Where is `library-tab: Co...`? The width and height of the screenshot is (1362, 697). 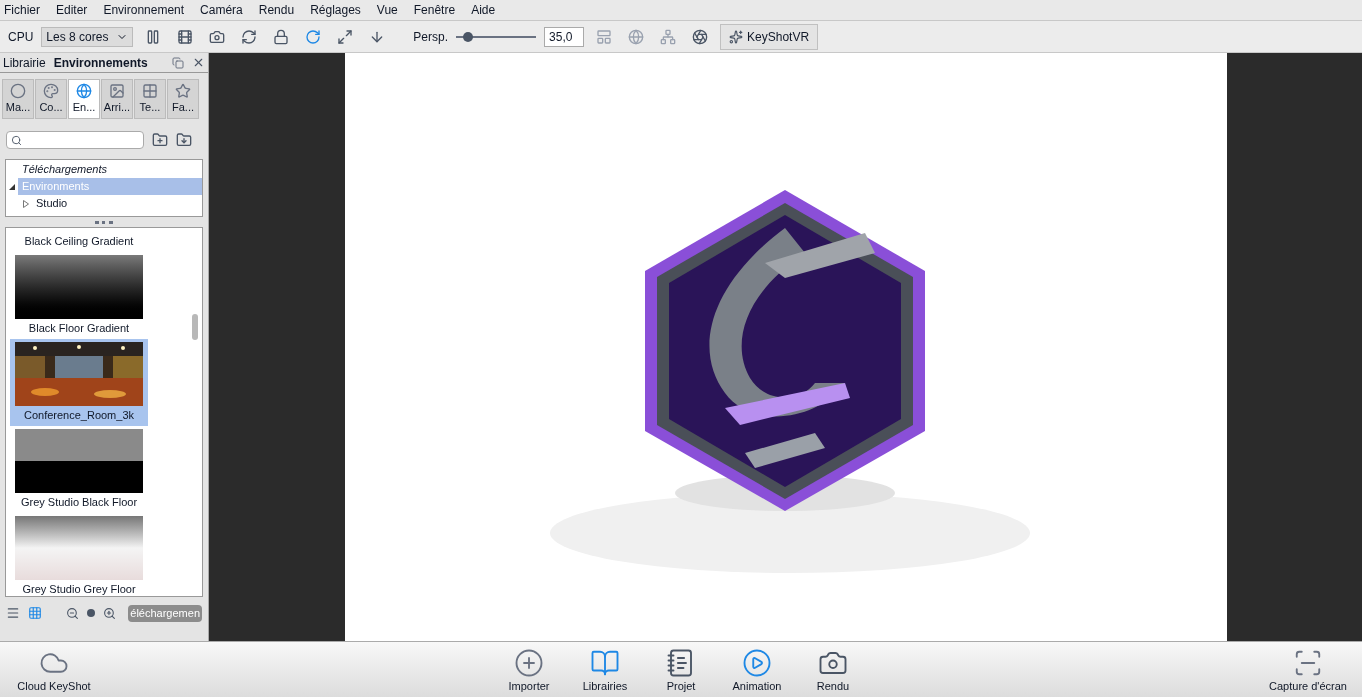
library-tab: Co... is located at coordinates (51, 99).